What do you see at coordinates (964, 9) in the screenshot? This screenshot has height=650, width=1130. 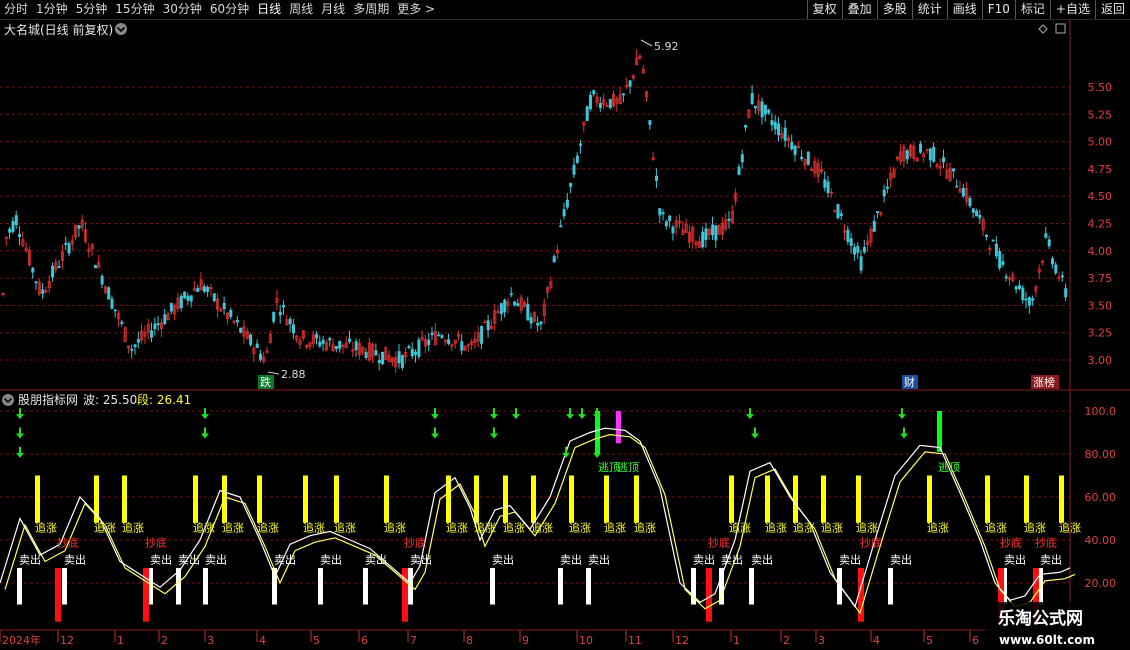 I see `draw-line-button: 画线` at bounding box center [964, 9].